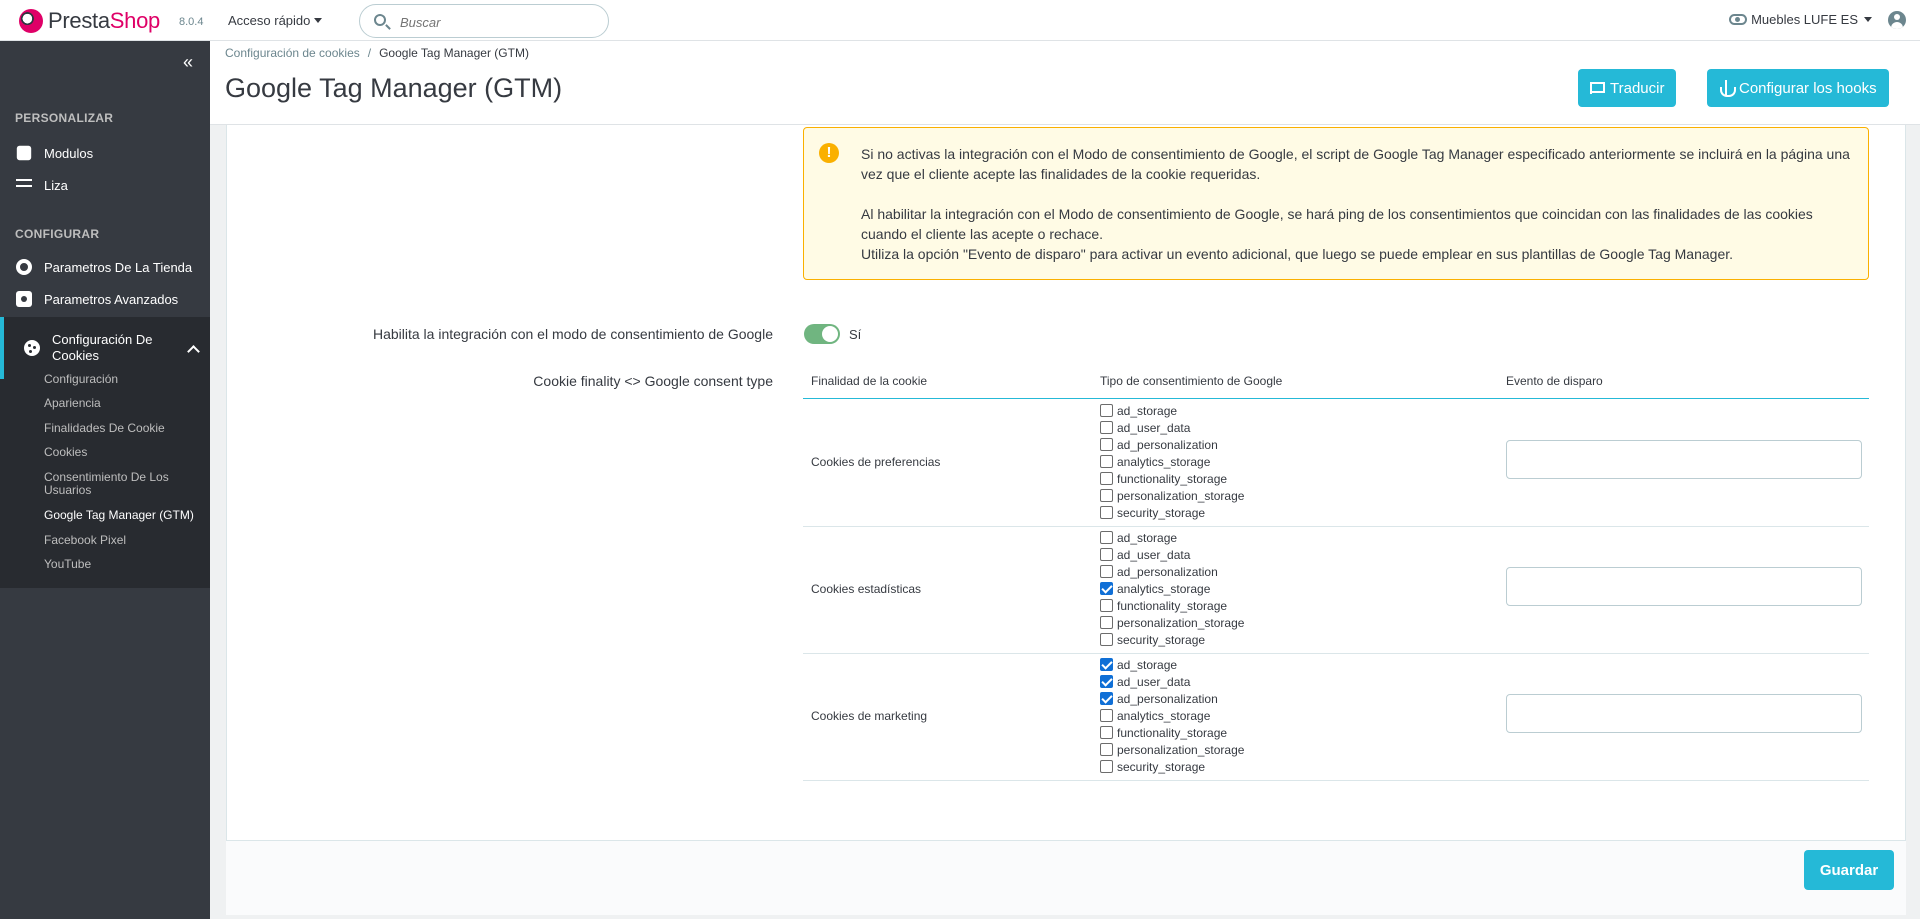 Image resolution: width=1920 pixels, height=919 pixels. I want to click on user-icon, so click(1897, 20).